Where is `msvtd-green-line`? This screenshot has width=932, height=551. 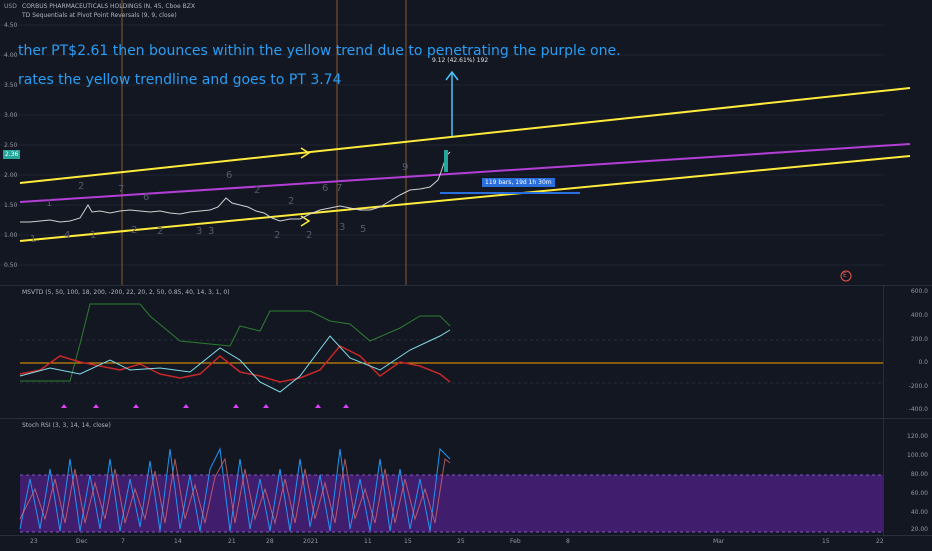 msvtd-green-line is located at coordinates (235, 342).